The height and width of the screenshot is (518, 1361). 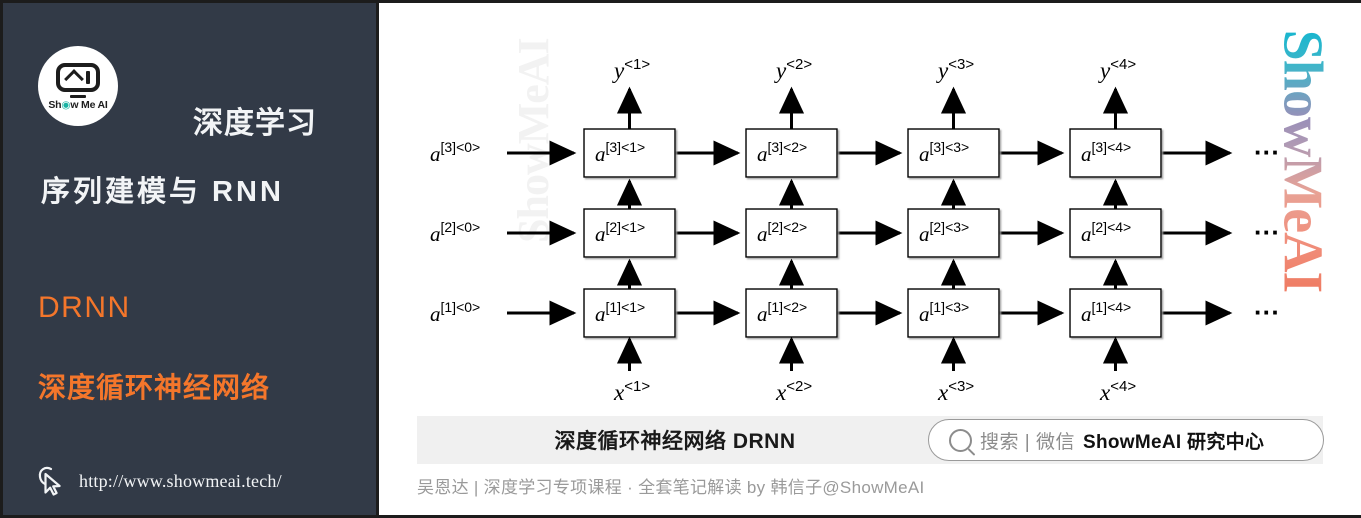 I want to click on wechat-search-pill: 搜索 | 微信 ShowMeAI 研究中心, so click(x=1126, y=440).